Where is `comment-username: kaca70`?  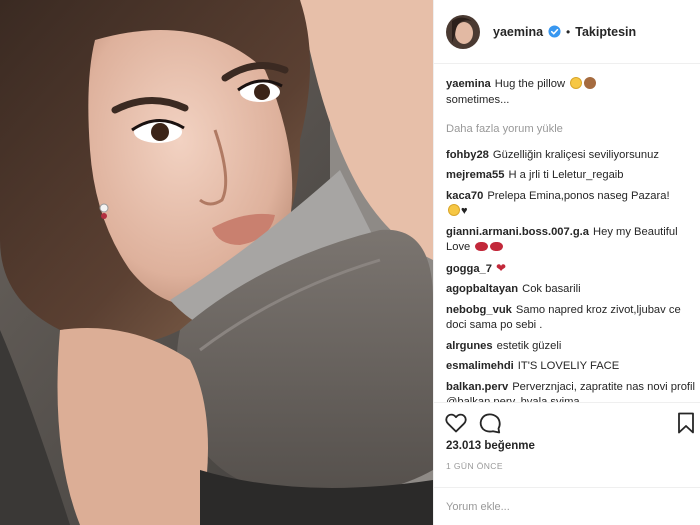
comment-username: kaca70 is located at coordinates (464, 196).